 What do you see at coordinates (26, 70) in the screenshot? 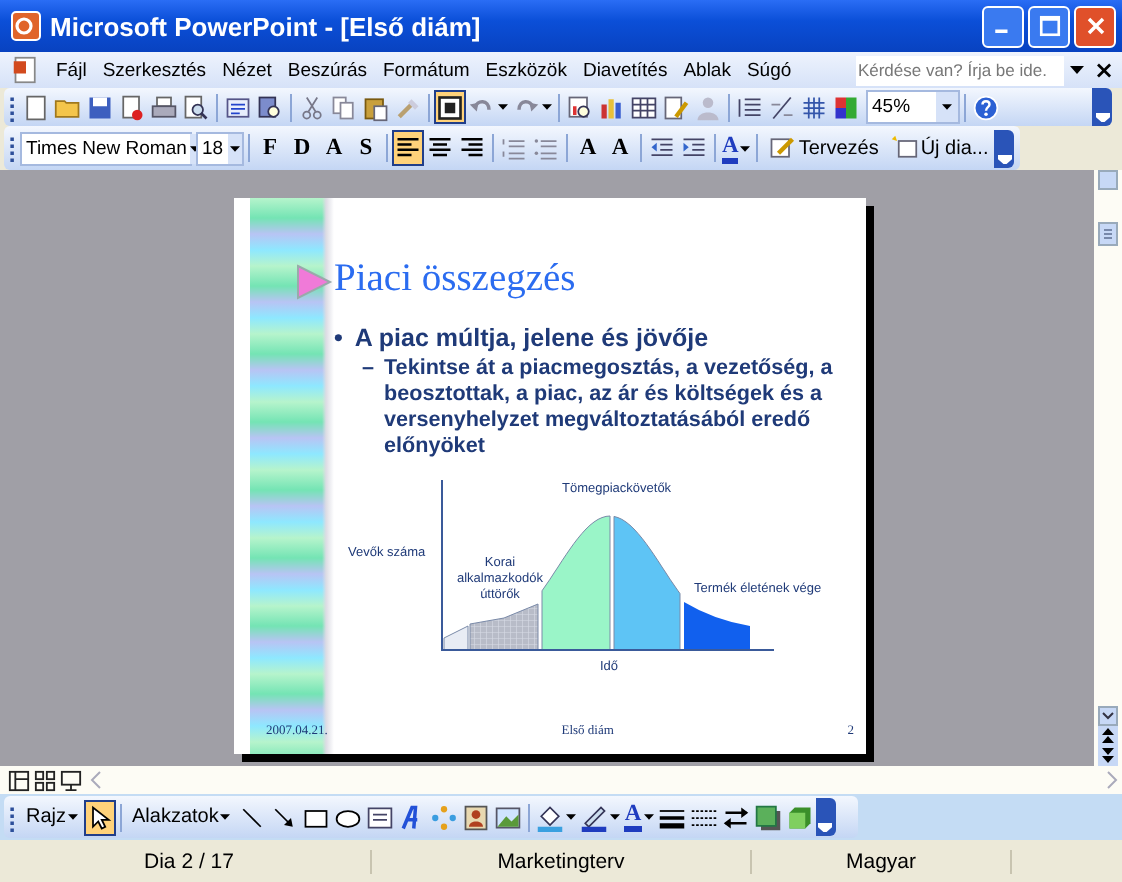
I see `document-icon` at bounding box center [26, 70].